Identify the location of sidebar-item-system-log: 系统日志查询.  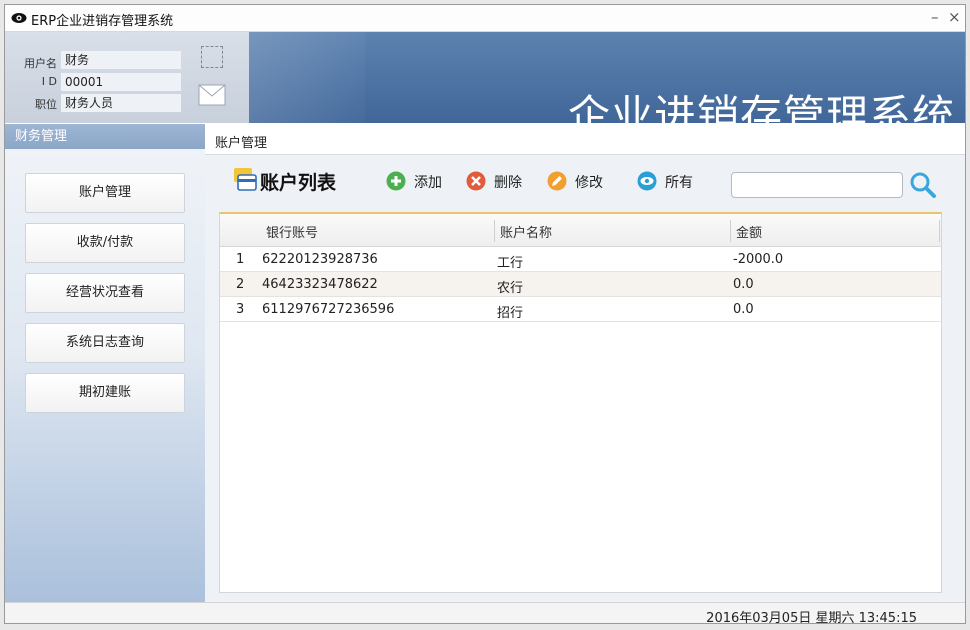
(105, 343).